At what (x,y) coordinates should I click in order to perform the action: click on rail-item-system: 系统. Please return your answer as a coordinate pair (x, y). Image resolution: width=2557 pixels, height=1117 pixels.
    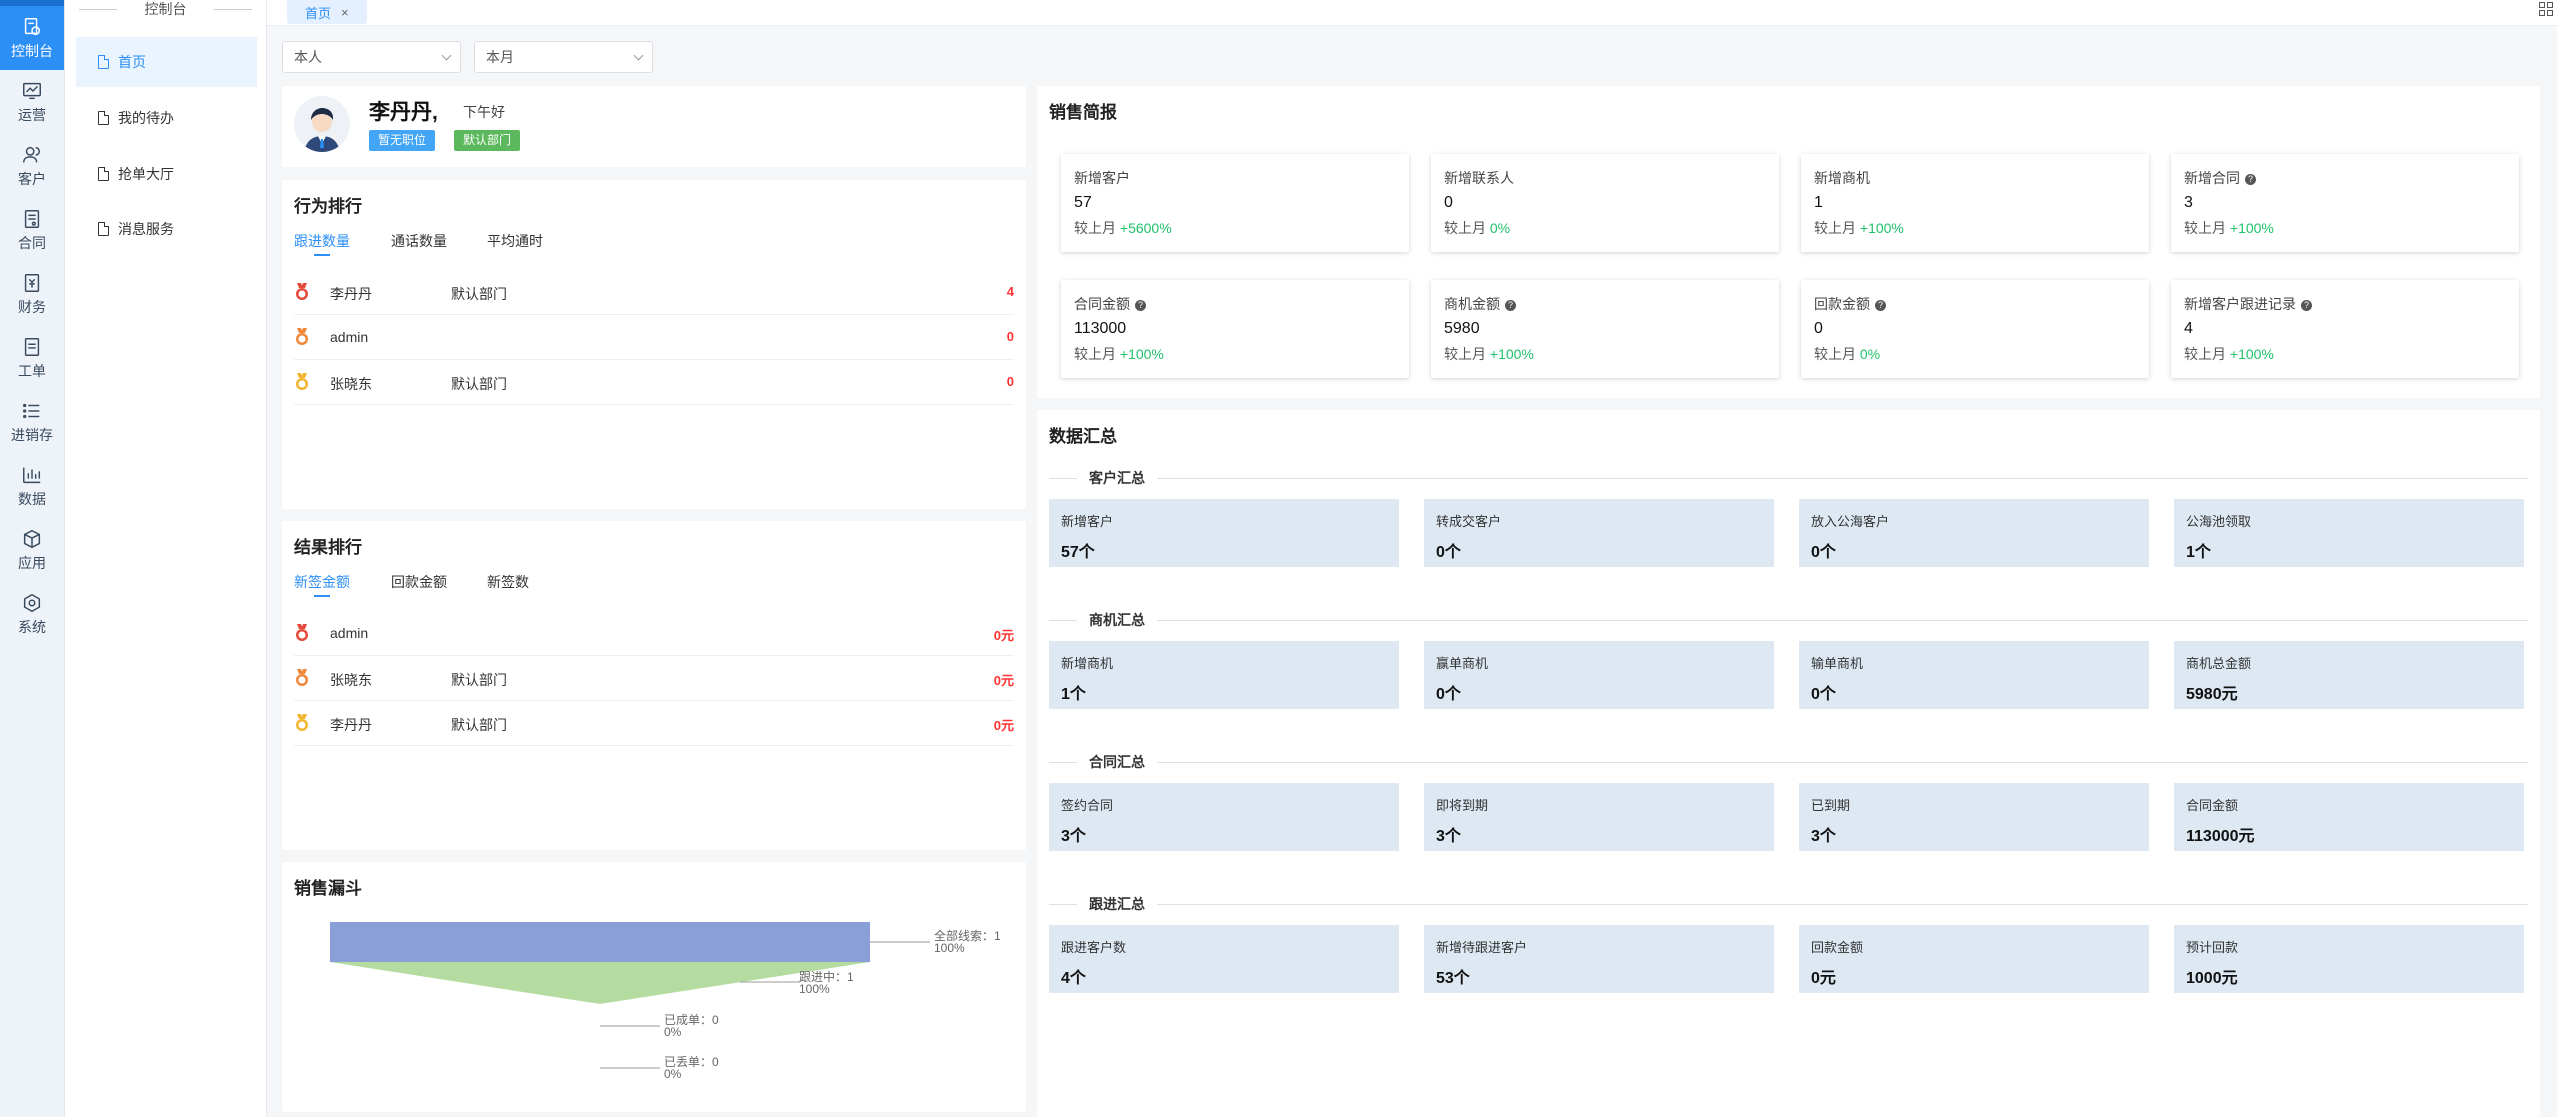
    Looking at the image, I should click on (32, 614).